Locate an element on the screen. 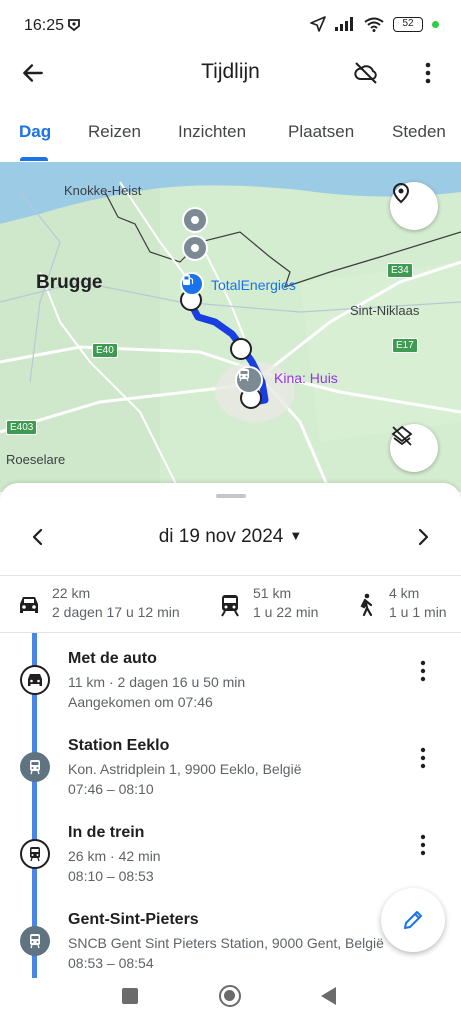 This screenshot has width=461, height=1024. map-poi-kina-huis: Kina: Huis is located at coordinates (306, 378).